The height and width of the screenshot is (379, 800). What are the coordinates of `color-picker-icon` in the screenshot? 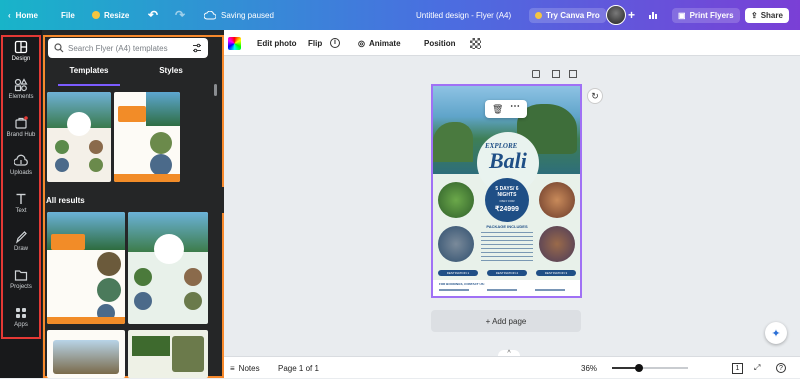 It's located at (234, 43).